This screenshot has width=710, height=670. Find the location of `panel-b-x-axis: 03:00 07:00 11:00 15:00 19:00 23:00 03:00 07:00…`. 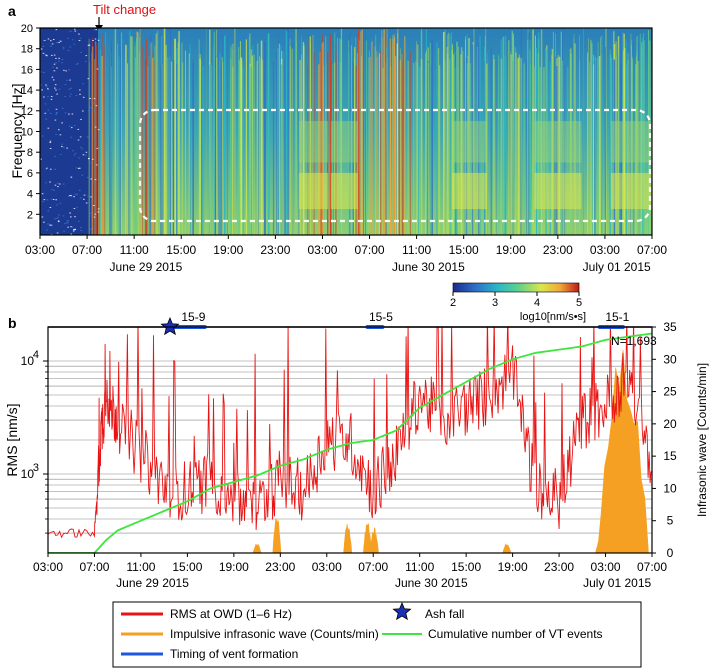

panel-b-x-axis: 03:00 07:00 11:00 15:00 19:00 23:00 03:00 07:00… is located at coordinates (350, 571).